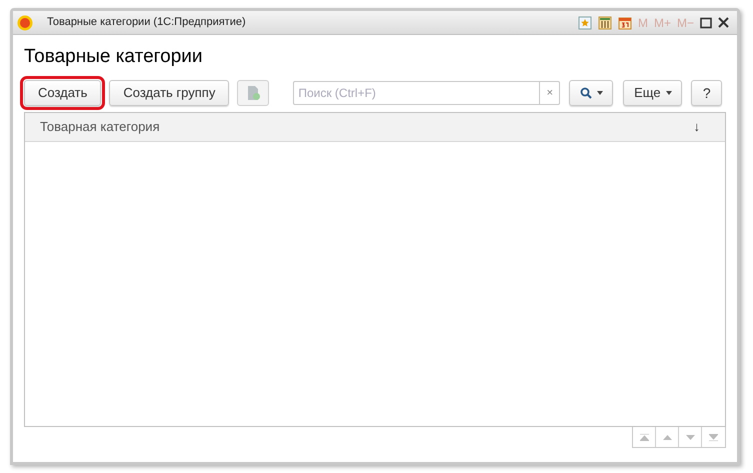  I want to click on document-add-icon, so click(253, 93).